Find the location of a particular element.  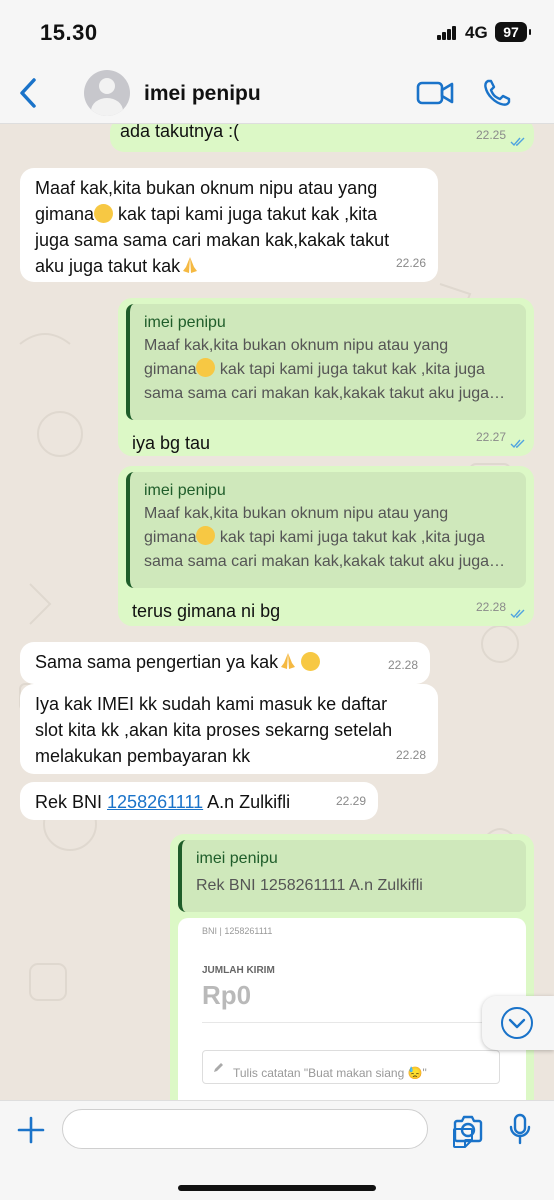

signal-icon is located at coordinates (447, 33).